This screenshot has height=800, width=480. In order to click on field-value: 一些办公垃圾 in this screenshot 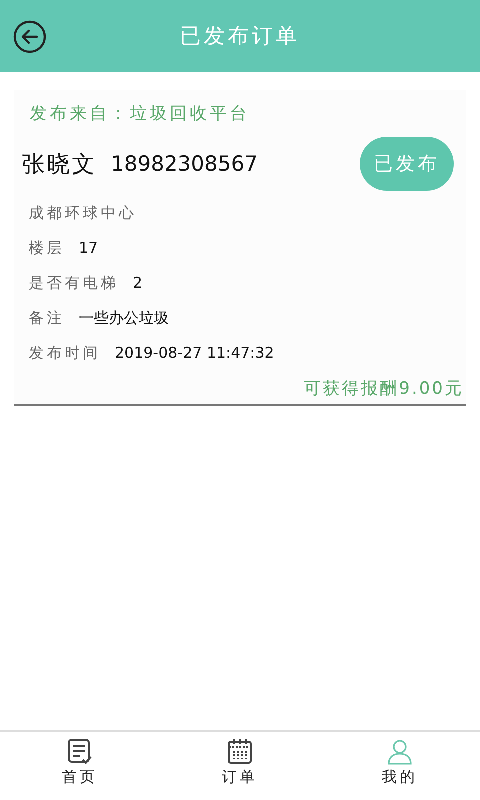, I will do `click(124, 318)`.